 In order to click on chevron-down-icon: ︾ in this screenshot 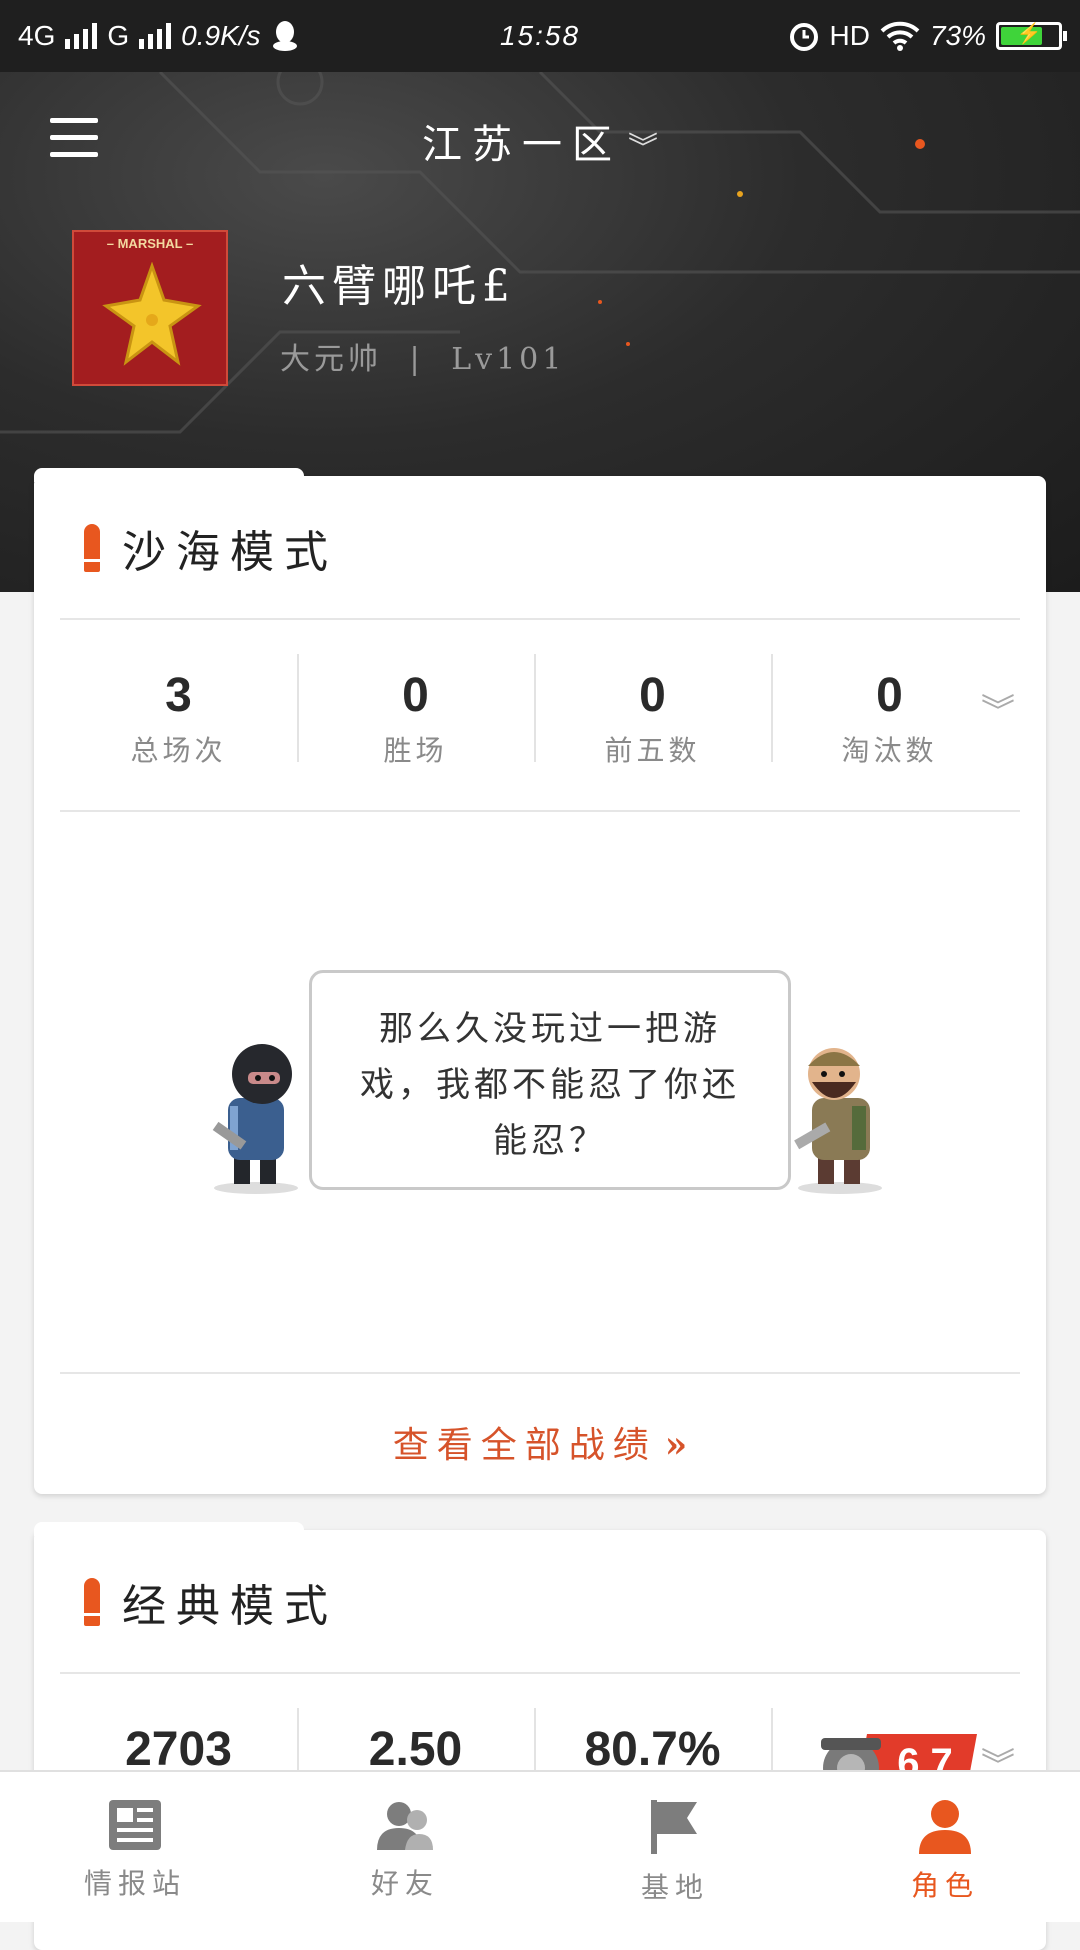, I will do `click(643, 148)`.